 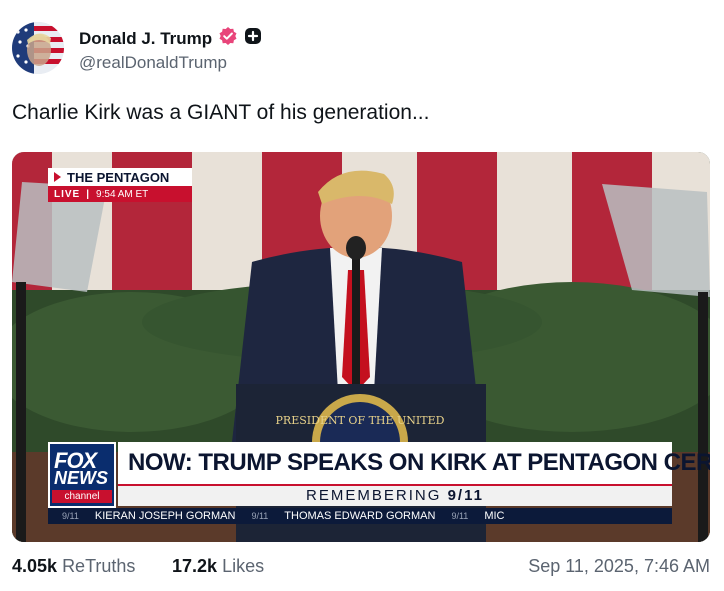 I want to click on play-triangle-icon, so click(x=57, y=177).